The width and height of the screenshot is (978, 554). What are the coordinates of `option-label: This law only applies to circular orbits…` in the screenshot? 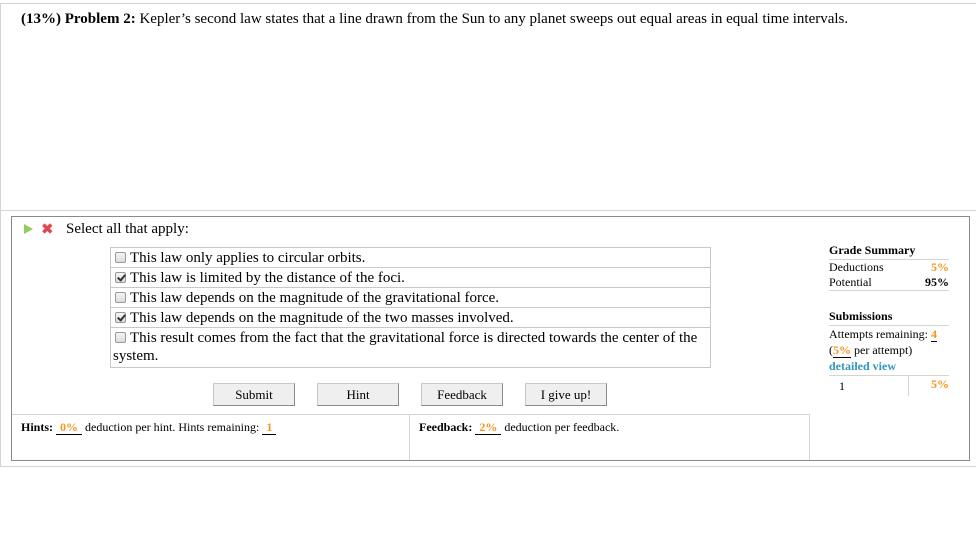 It's located at (248, 258).